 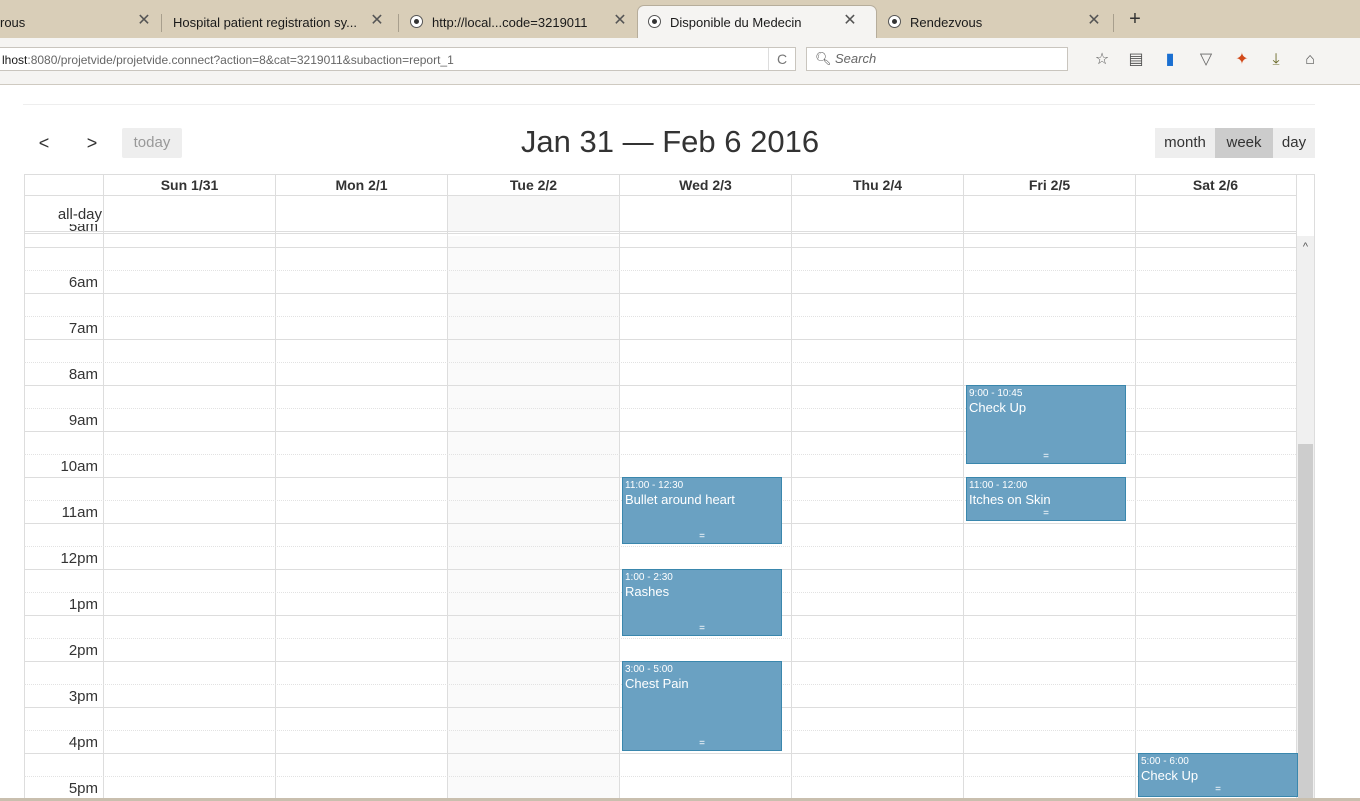 I want to click on day-header: Thu 2/4, so click(x=877, y=185).